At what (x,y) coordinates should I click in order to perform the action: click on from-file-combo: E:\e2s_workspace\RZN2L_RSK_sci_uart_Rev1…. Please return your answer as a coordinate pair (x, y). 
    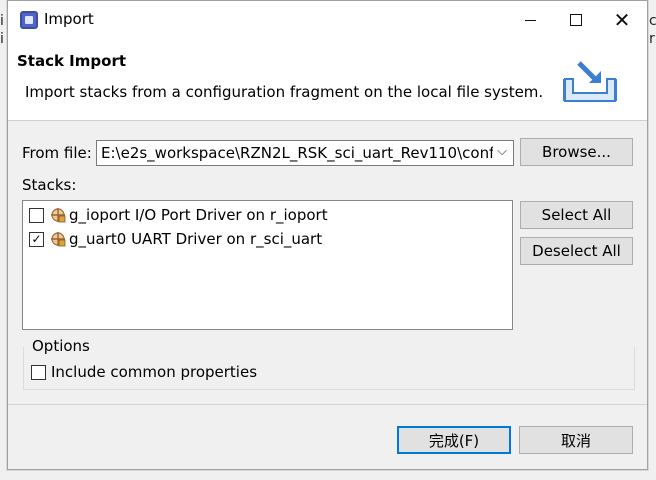
    Looking at the image, I should click on (305, 153).